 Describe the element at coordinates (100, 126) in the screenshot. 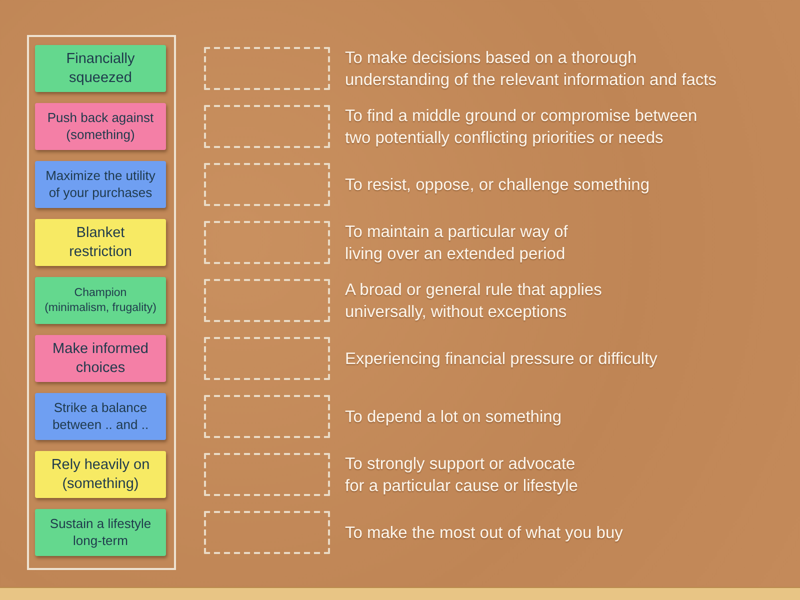

I see `sticky-note-card: Push back against (something)` at that location.